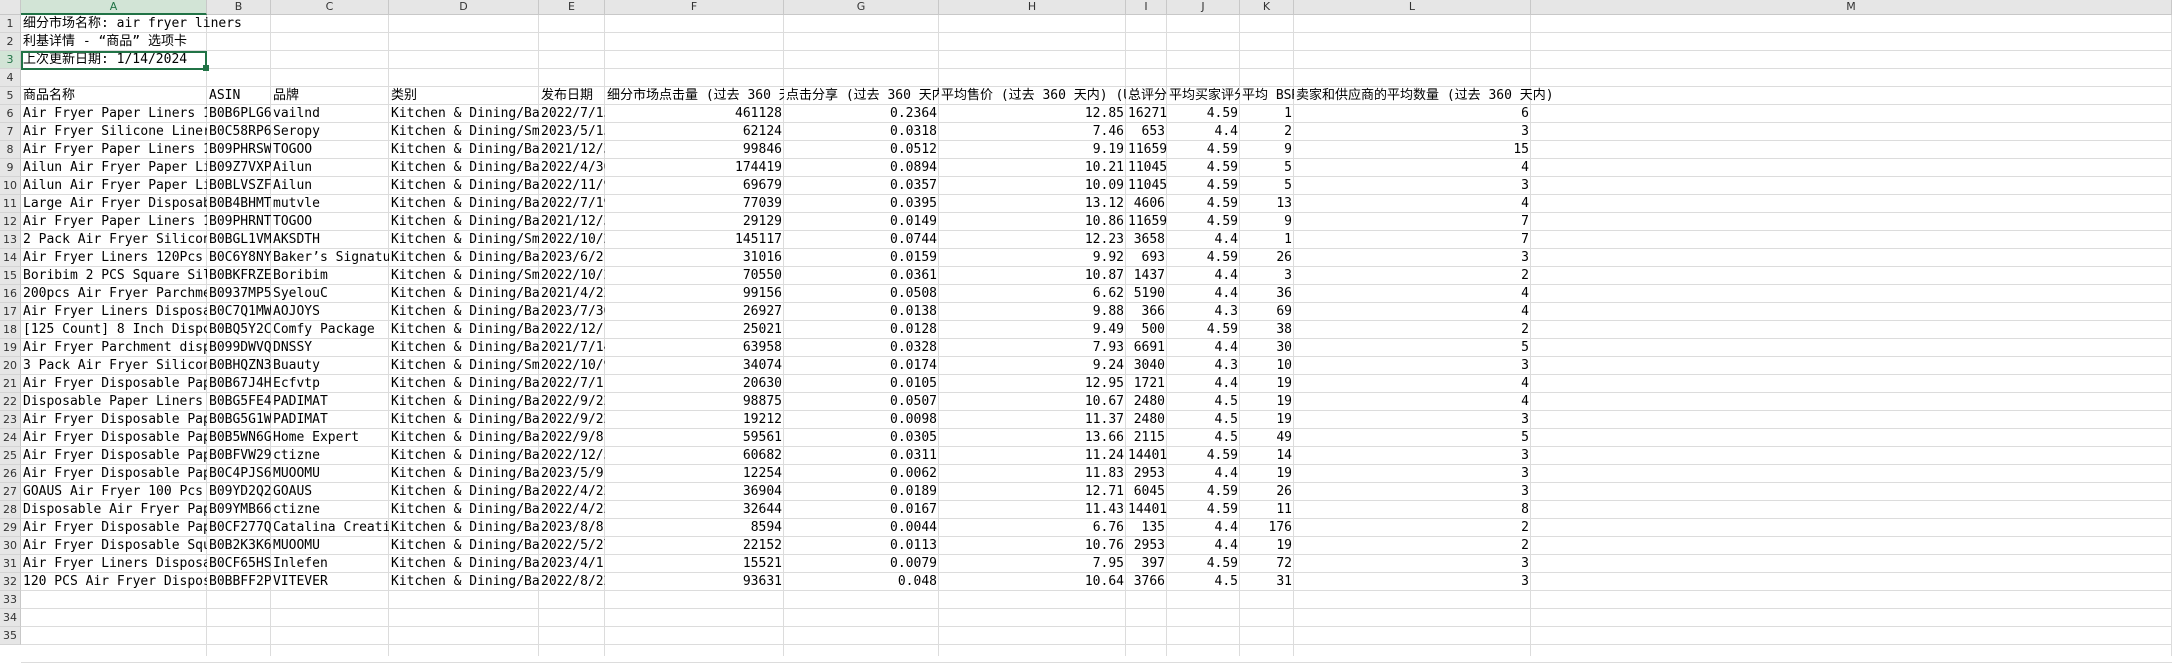  I want to click on cell-avg-price: 9.49, so click(1032, 330).